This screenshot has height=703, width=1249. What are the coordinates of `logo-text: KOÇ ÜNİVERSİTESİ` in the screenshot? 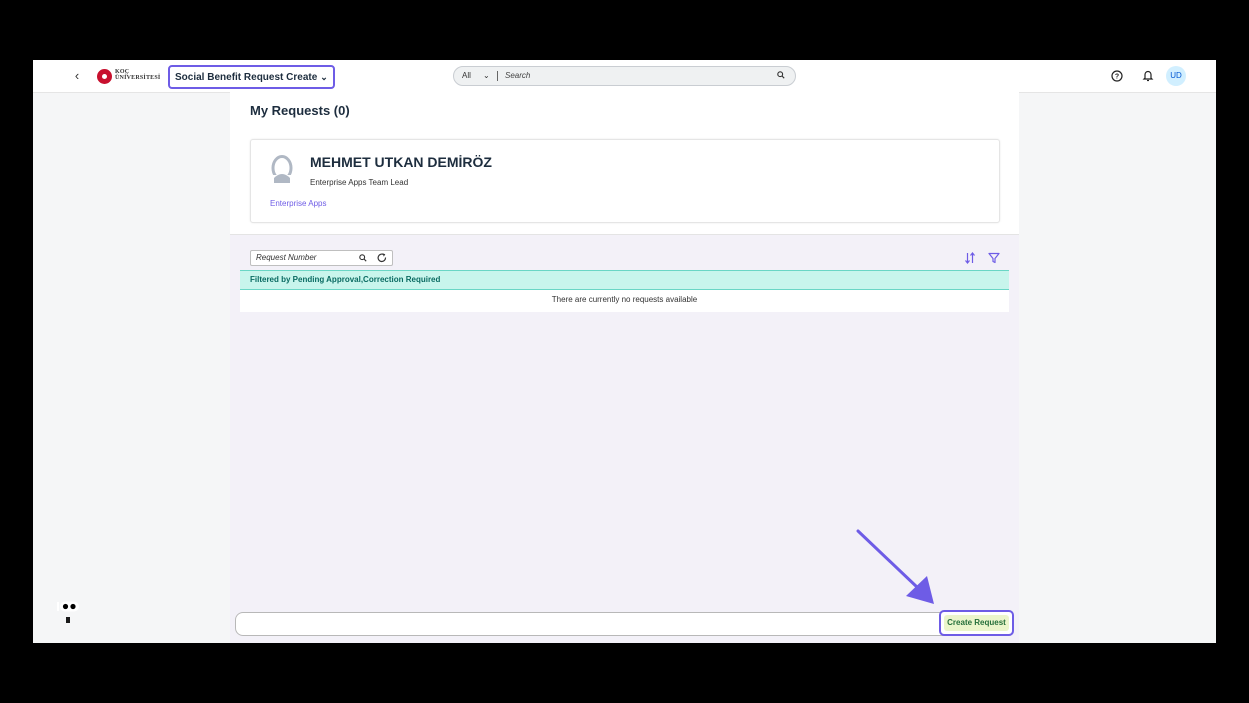 It's located at (137, 75).